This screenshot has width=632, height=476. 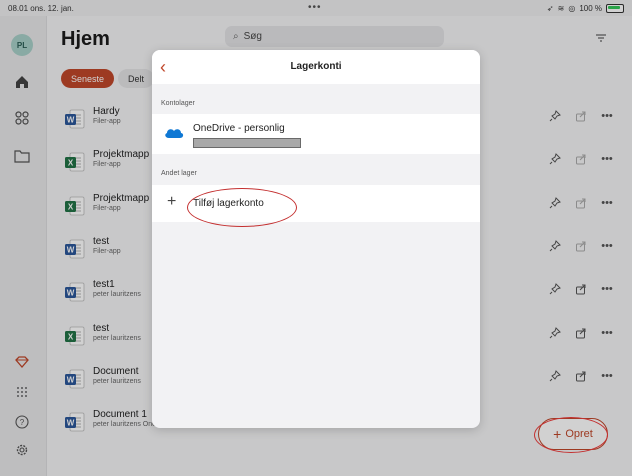 I want to click on add-storage-account-label: Tilføj lagerkonto, so click(x=228, y=203).